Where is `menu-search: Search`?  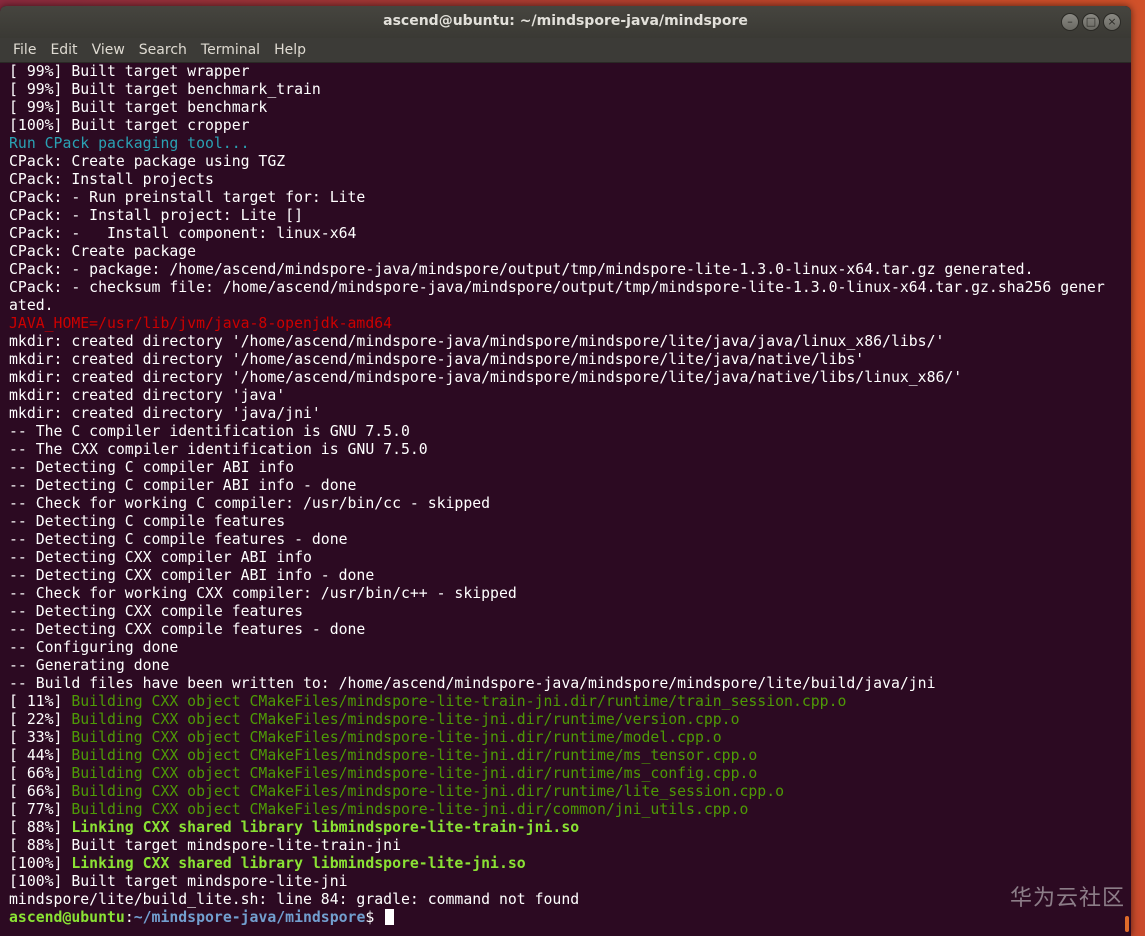
menu-search: Search is located at coordinates (163, 50).